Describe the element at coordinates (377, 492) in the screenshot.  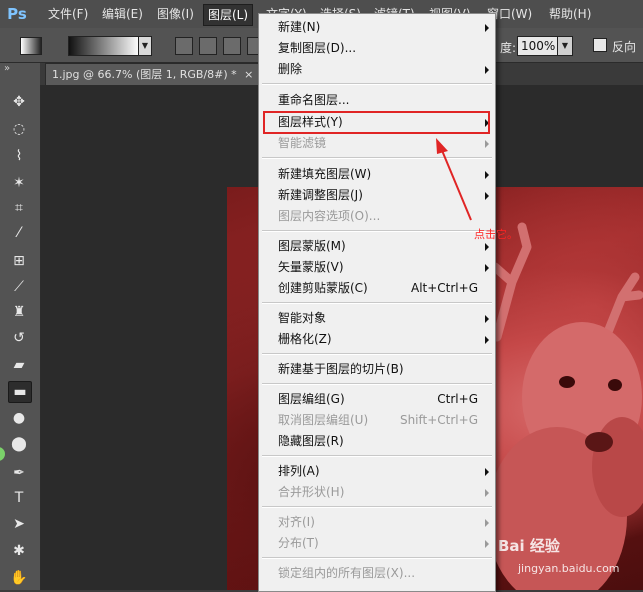
I see `menu-item-combine-shapes: 合并形状(H)` at that location.